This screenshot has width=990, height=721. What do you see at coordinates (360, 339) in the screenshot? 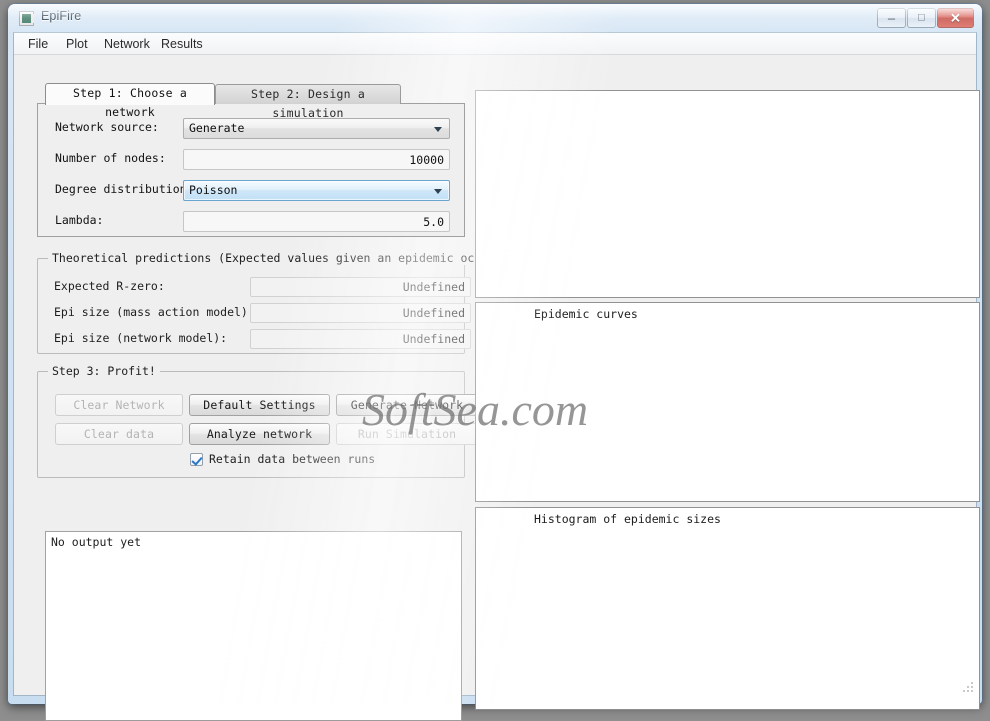
I see `epi-size-network-field: Undefined` at bounding box center [360, 339].